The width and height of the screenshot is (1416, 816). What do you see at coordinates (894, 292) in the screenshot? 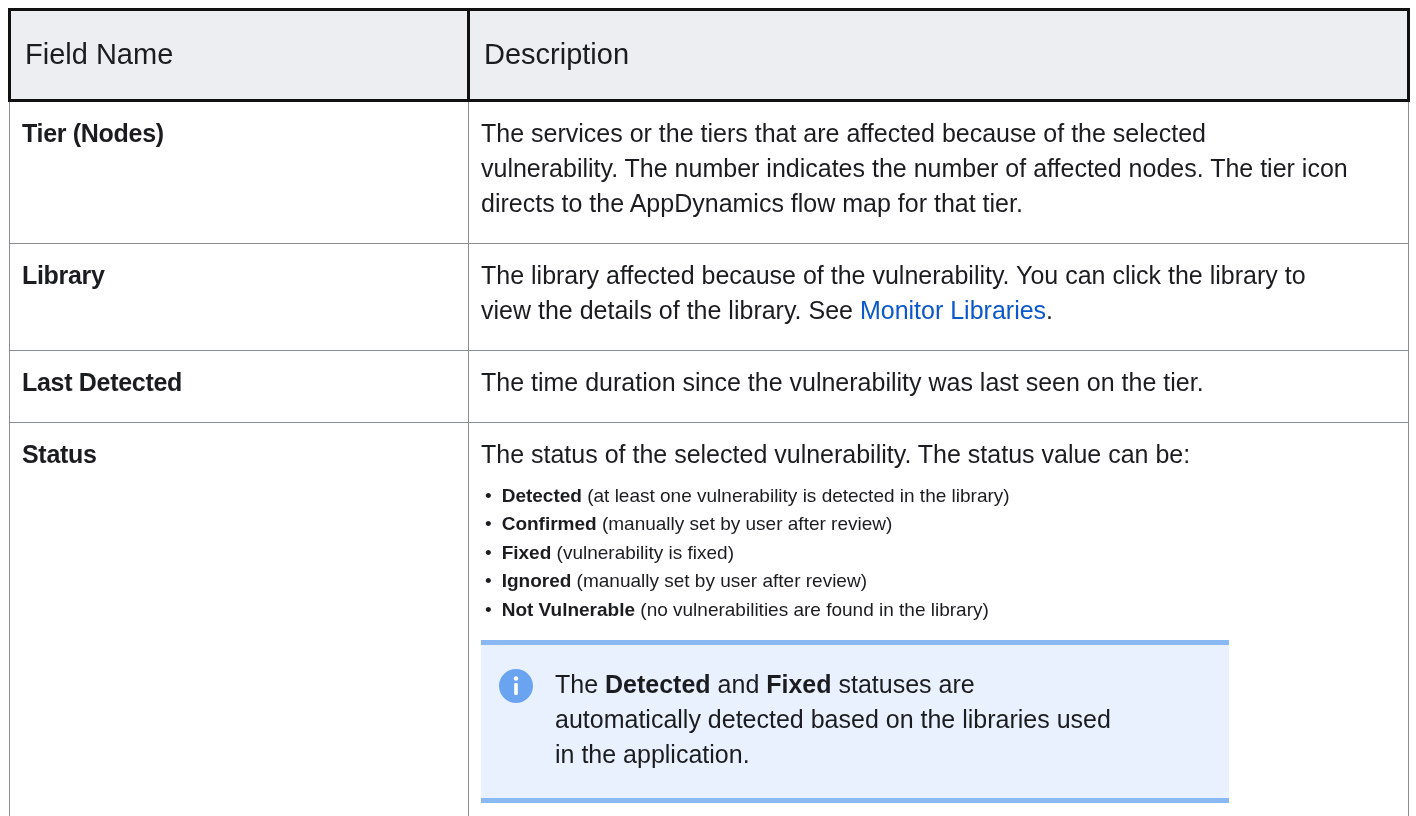
I see `description-text: The library affected because of the vulnerability. You can click the library to view the details of the library. See Monitor Libraries.` at bounding box center [894, 292].